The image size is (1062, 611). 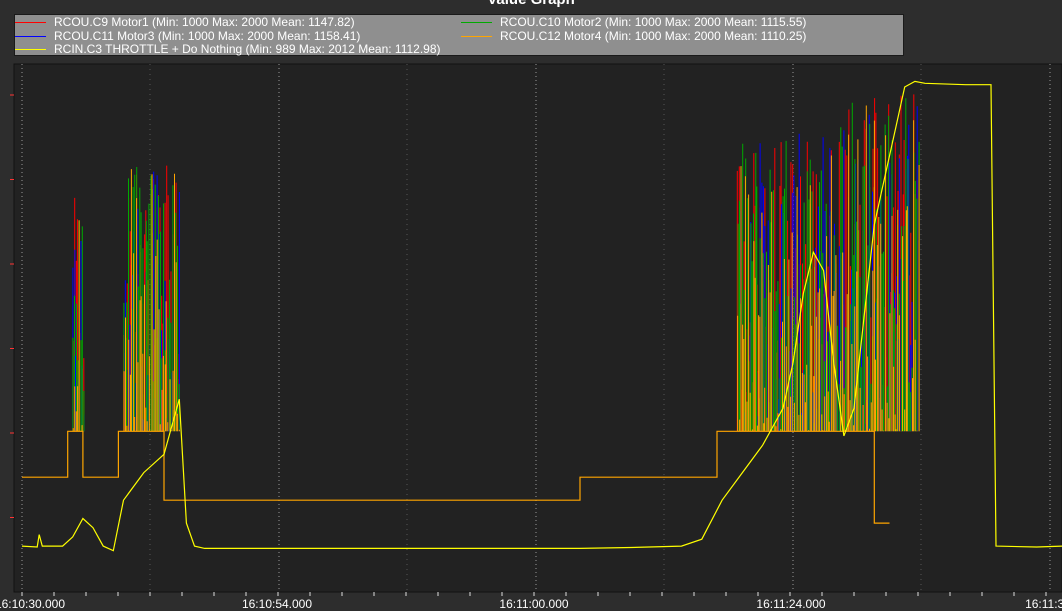 I want to click on x-tick-label: 16:11:30, so click(x=1043, y=604).